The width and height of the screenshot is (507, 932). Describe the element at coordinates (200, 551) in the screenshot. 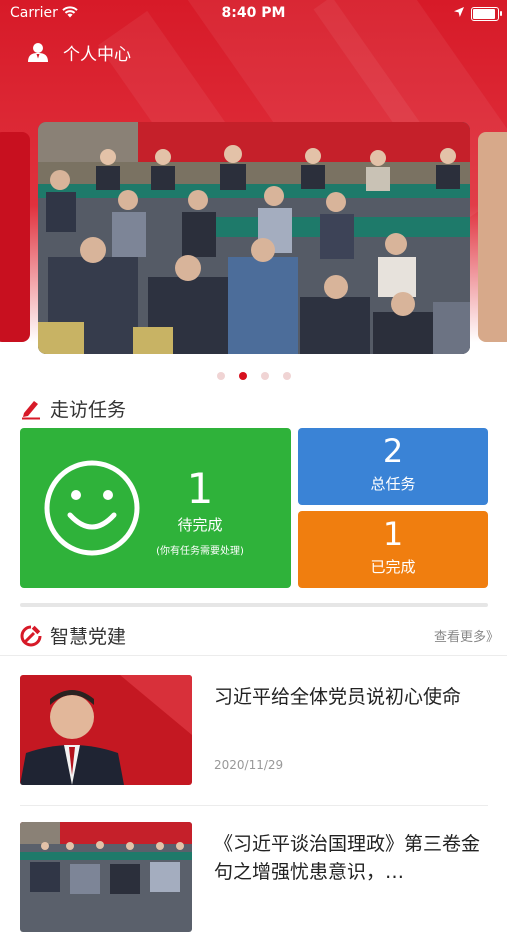

I see `pending-note: (你有任务需要处理)` at that location.